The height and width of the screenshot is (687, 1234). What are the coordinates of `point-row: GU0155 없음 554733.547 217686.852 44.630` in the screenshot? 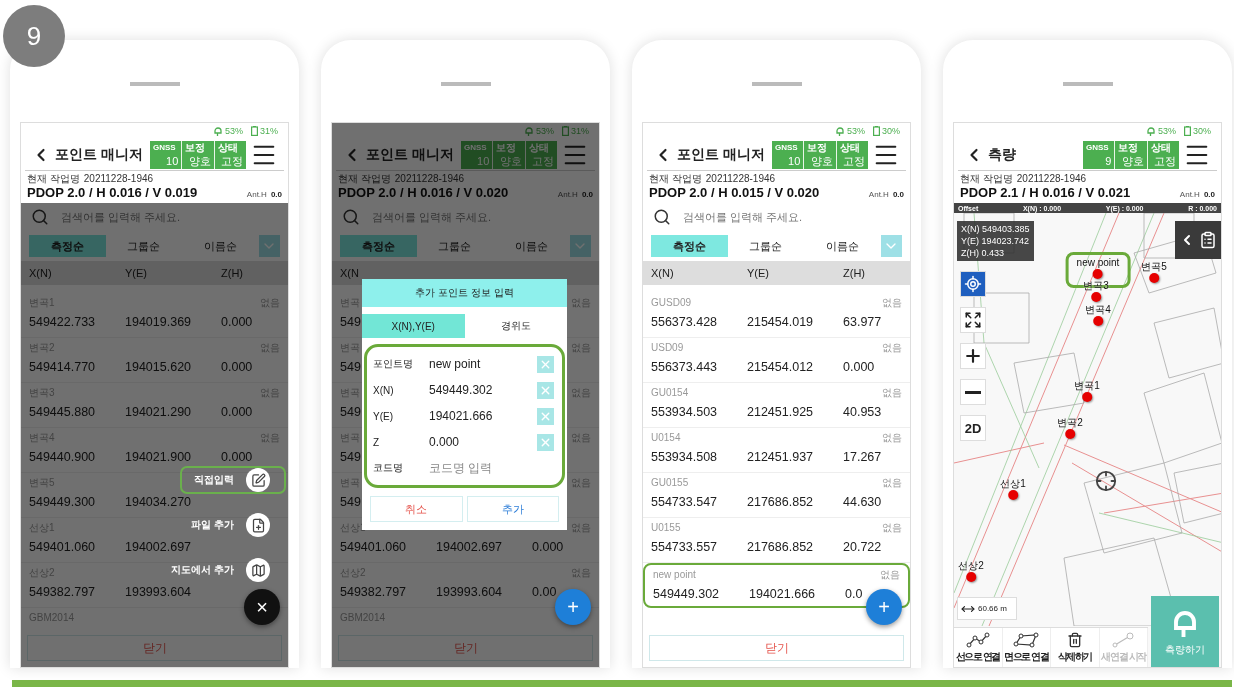 It's located at (776, 495).